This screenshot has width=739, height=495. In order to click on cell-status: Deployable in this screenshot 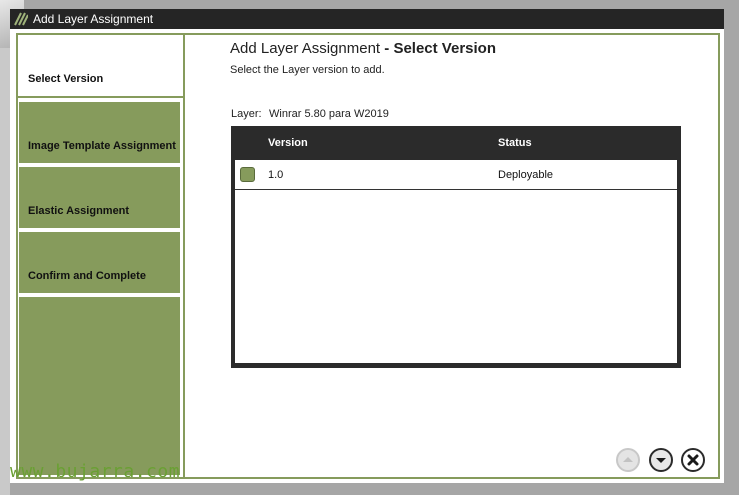, I will do `click(526, 175)`.